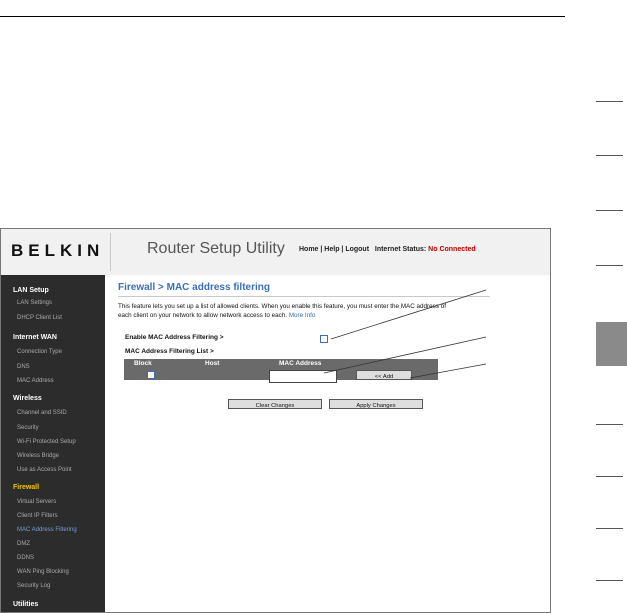 The image size is (627, 613). Describe the element at coordinates (408, 314) in the screenshot. I see `callout-line-checkbox` at that location.